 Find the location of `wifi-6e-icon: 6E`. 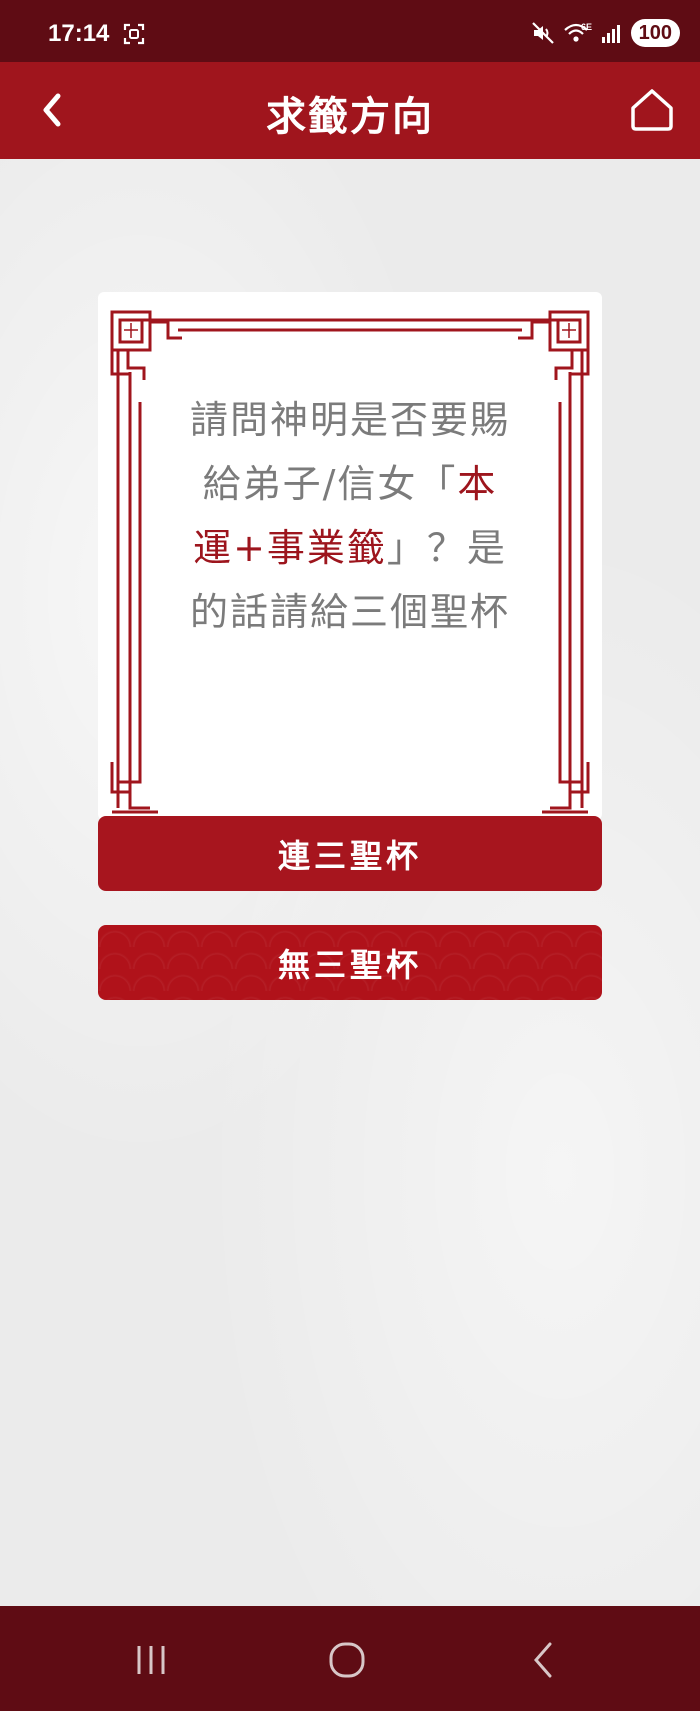

wifi-6e-icon: 6E is located at coordinates (577, 32).